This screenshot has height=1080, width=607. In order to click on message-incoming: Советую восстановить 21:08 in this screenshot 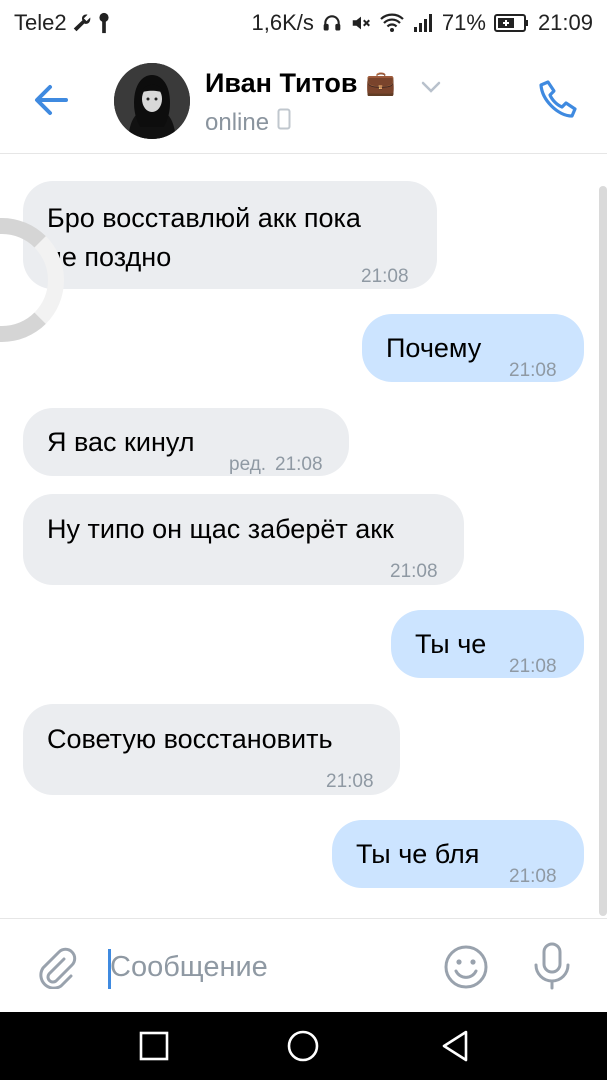, I will do `click(211, 749)`.